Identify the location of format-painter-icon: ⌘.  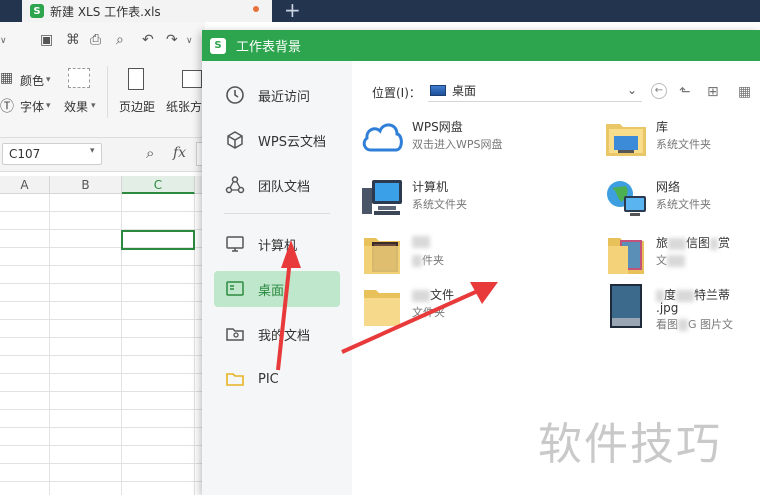
(73, 40).